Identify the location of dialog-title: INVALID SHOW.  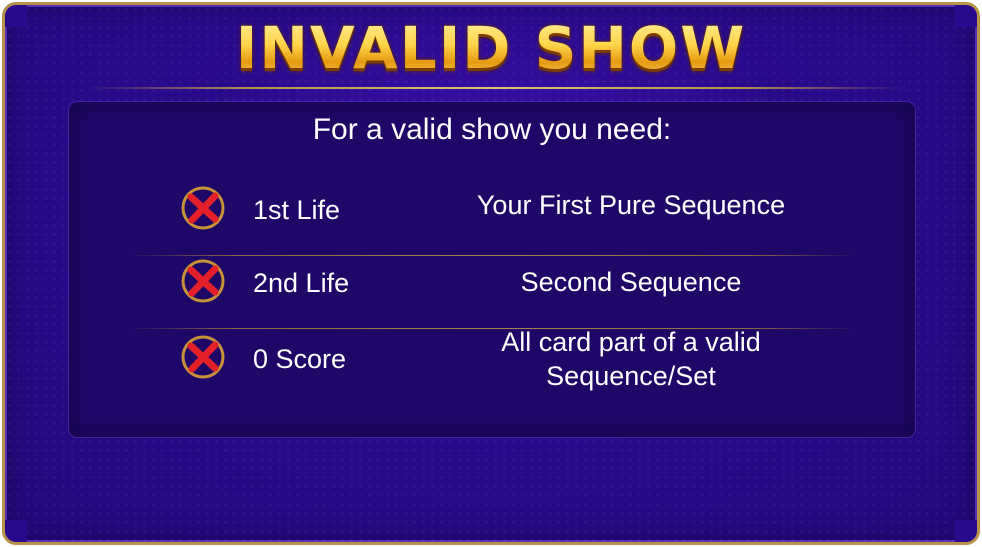
(491, 48).